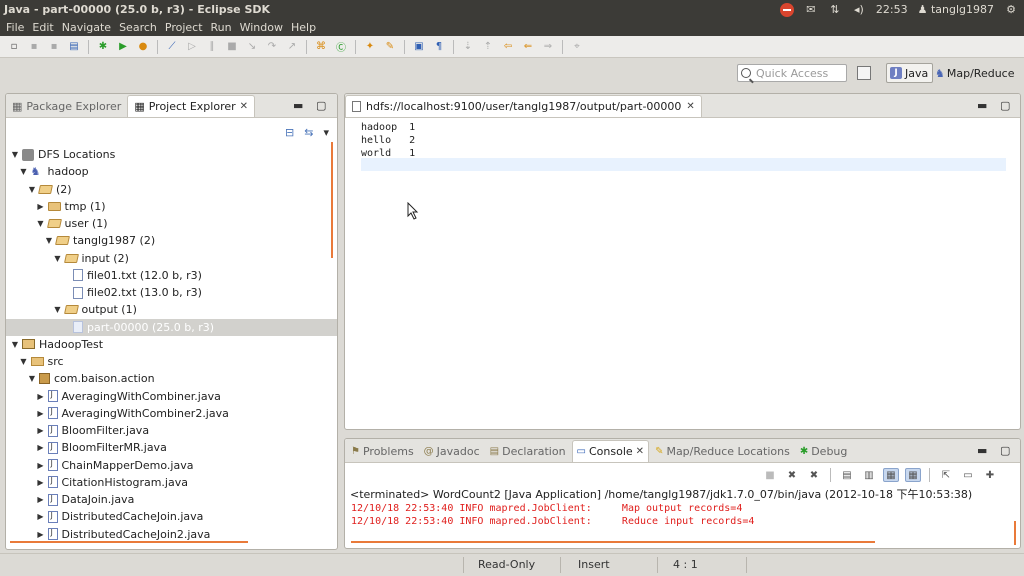  I want to click on menu-navigate: Navigate, so click(86, 27).